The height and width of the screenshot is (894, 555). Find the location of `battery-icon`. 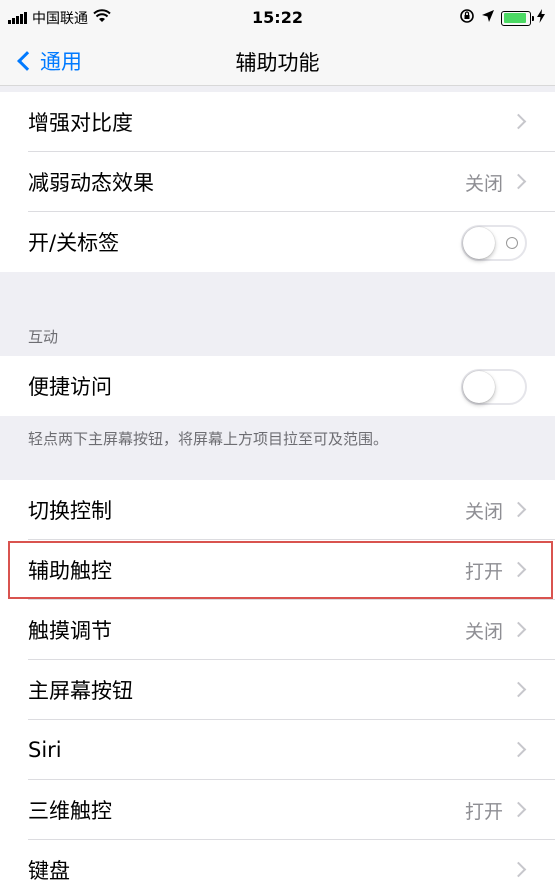

battery-icon is located at coordinates (517, 18).